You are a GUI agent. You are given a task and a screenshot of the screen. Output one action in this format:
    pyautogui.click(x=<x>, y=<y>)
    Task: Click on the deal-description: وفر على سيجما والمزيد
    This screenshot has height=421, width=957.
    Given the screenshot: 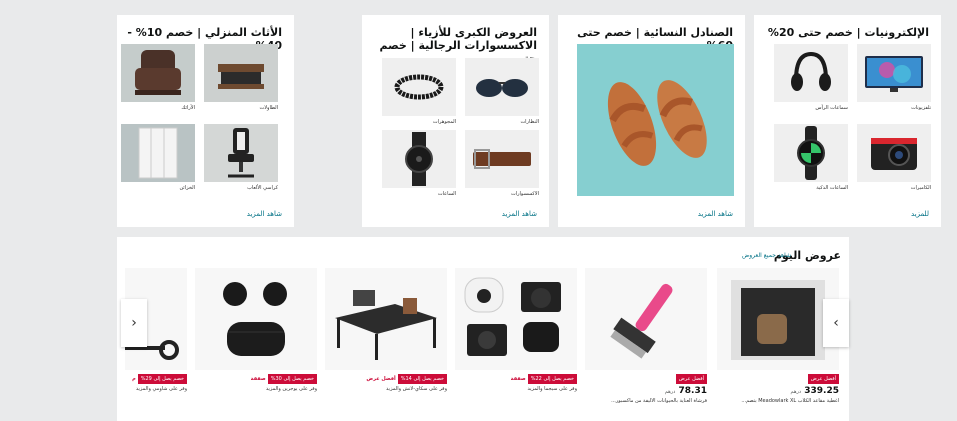 What is the action you would take?
    pyautogui.click(x=552, y=389)
    